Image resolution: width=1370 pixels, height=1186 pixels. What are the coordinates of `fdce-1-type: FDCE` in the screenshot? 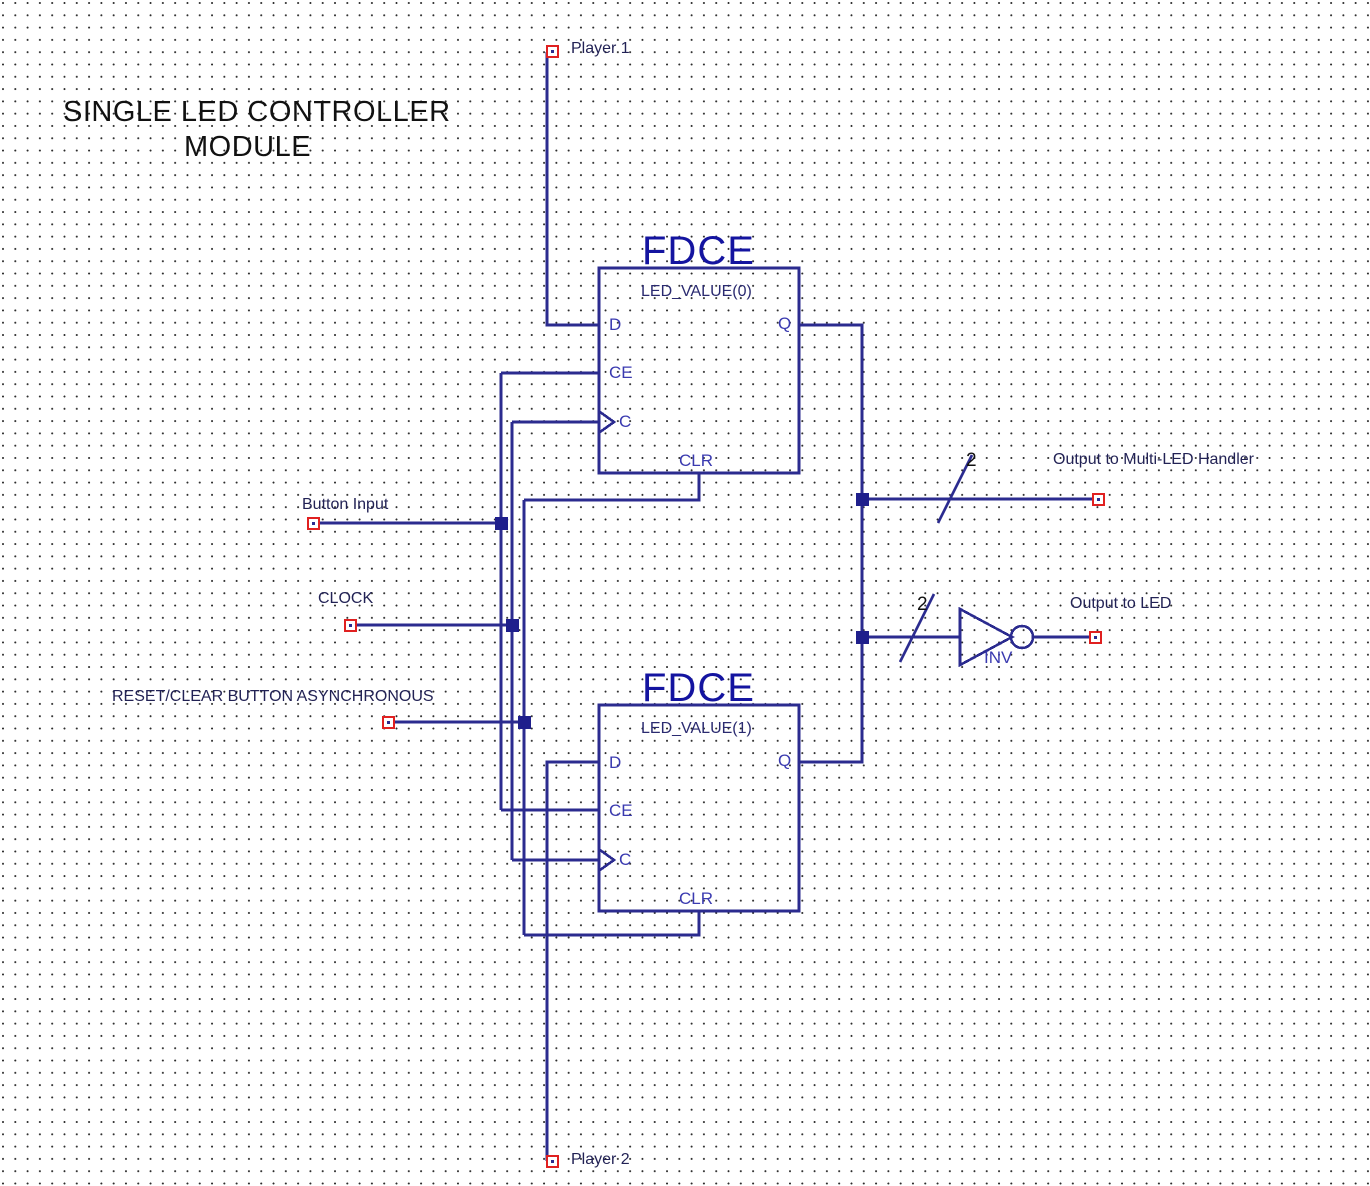 It's located at (698, 688).